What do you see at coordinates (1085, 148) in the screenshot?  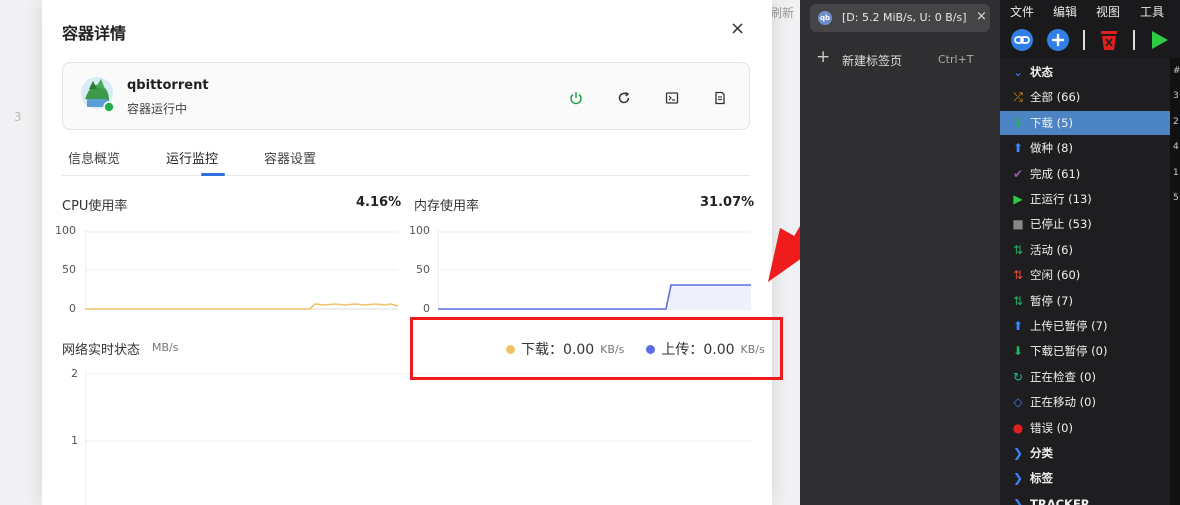 I see `sidebar-item: ⬆ 做种 (8)` at bounding box center [1085, 148].